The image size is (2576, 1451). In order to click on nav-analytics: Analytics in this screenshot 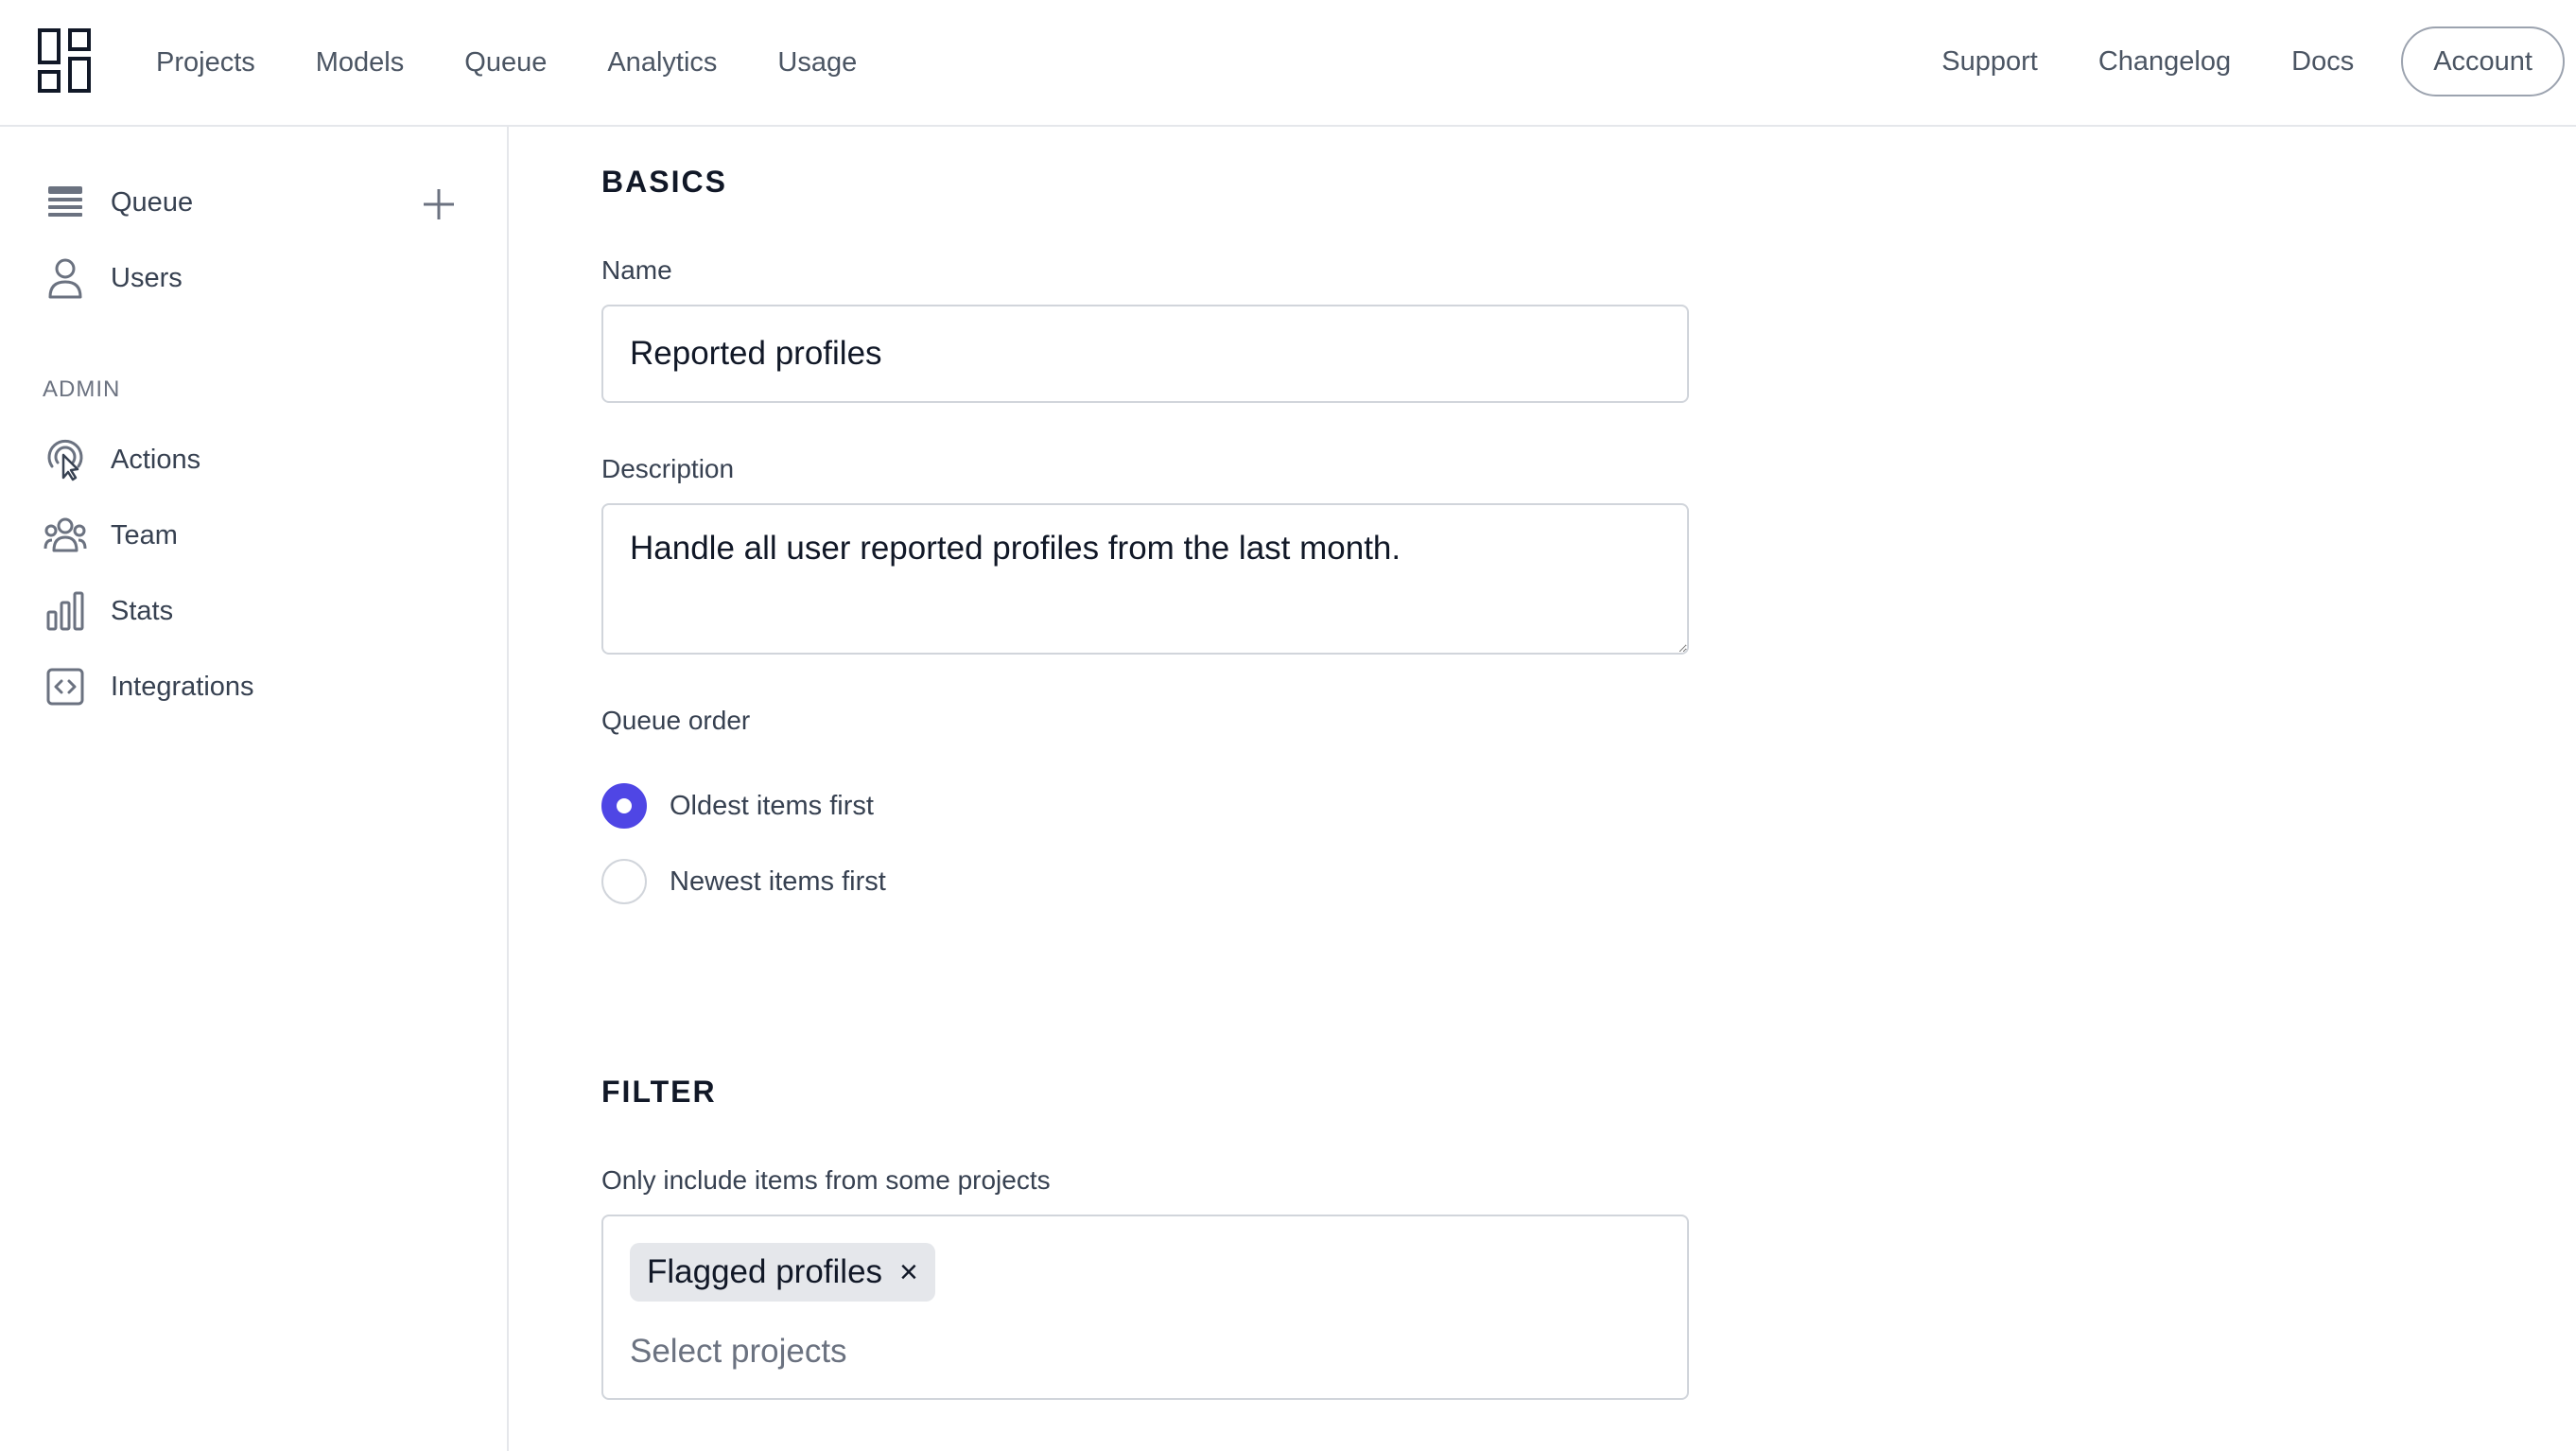, I will do `click(662, 63)`.